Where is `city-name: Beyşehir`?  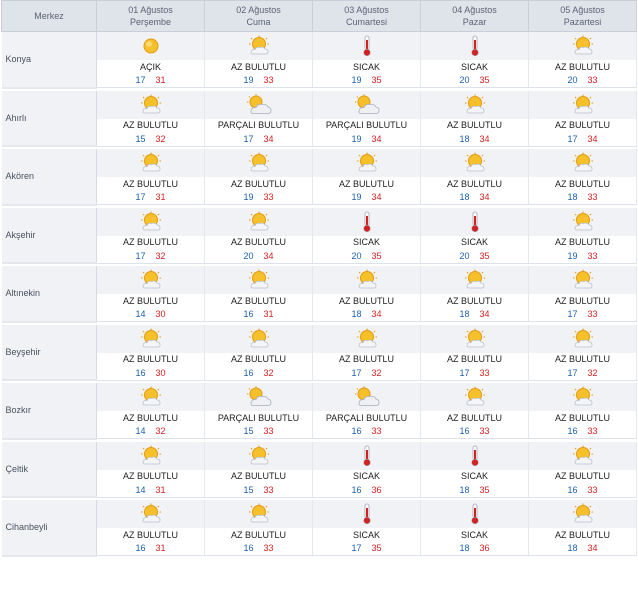
city-name: Beyşehir is located at coordinates (49, 352).